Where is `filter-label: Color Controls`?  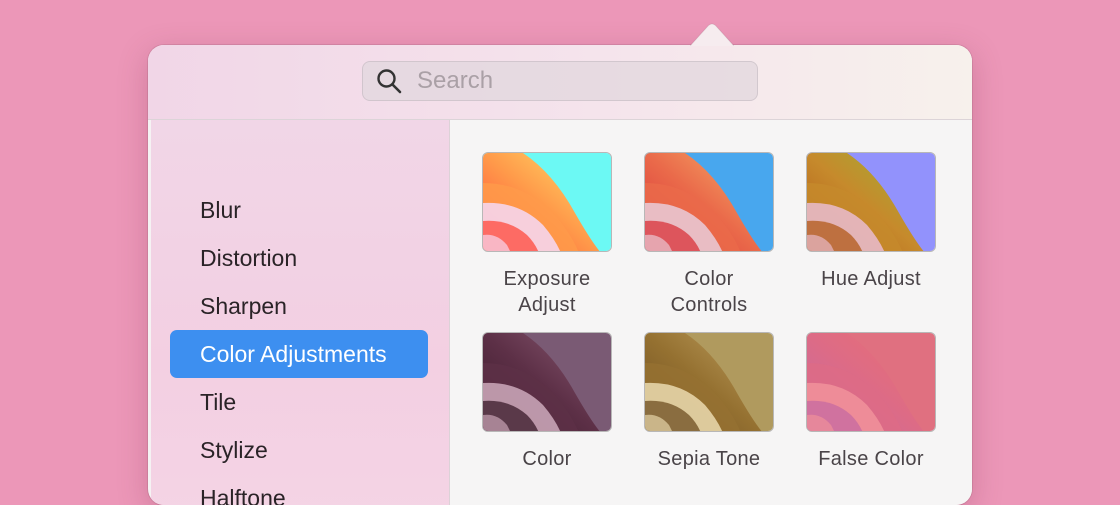 filter-label: Color Controls is located at coordinates (709, 292).